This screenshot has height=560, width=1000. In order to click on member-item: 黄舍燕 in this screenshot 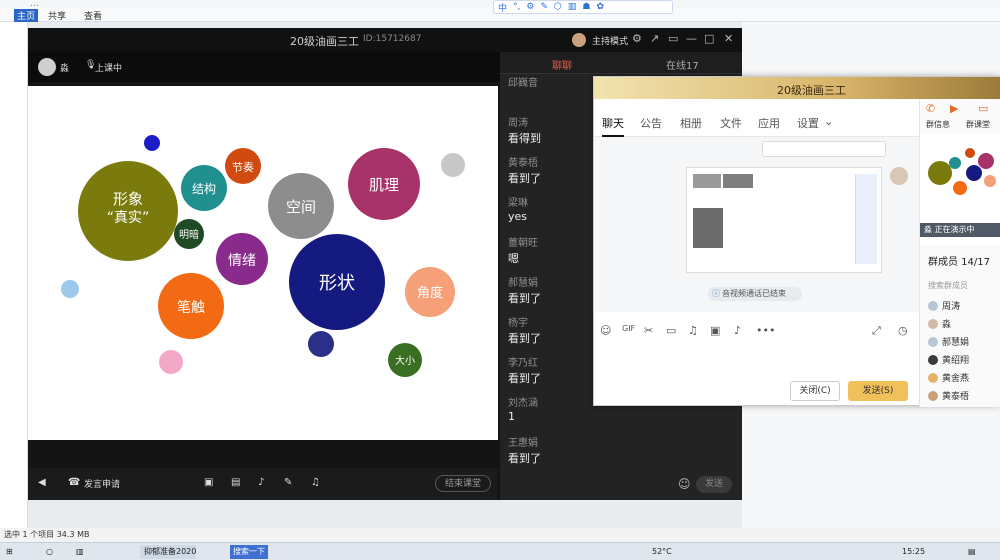, I will do `click(948, 377)`.